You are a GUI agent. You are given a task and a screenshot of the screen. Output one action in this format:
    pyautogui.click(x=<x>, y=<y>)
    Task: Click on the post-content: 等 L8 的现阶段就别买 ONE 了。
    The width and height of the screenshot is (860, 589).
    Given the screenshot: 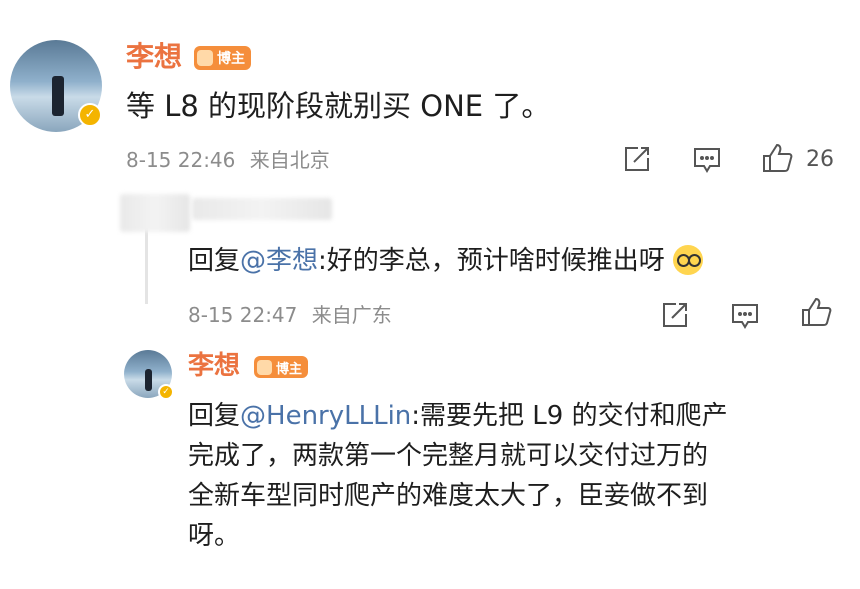 What is the action you would take?
    pyautogui.click(x=338, y=106)
    